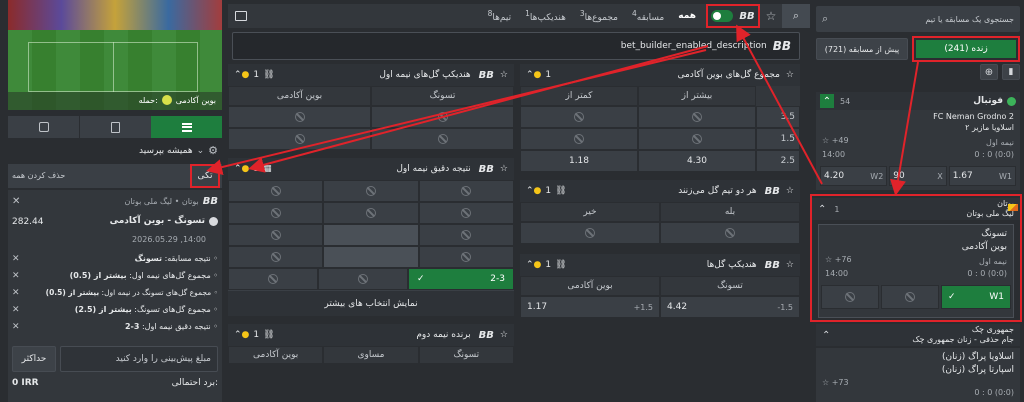  I want to click on arrow-to-exact-score, so click(478, 109).